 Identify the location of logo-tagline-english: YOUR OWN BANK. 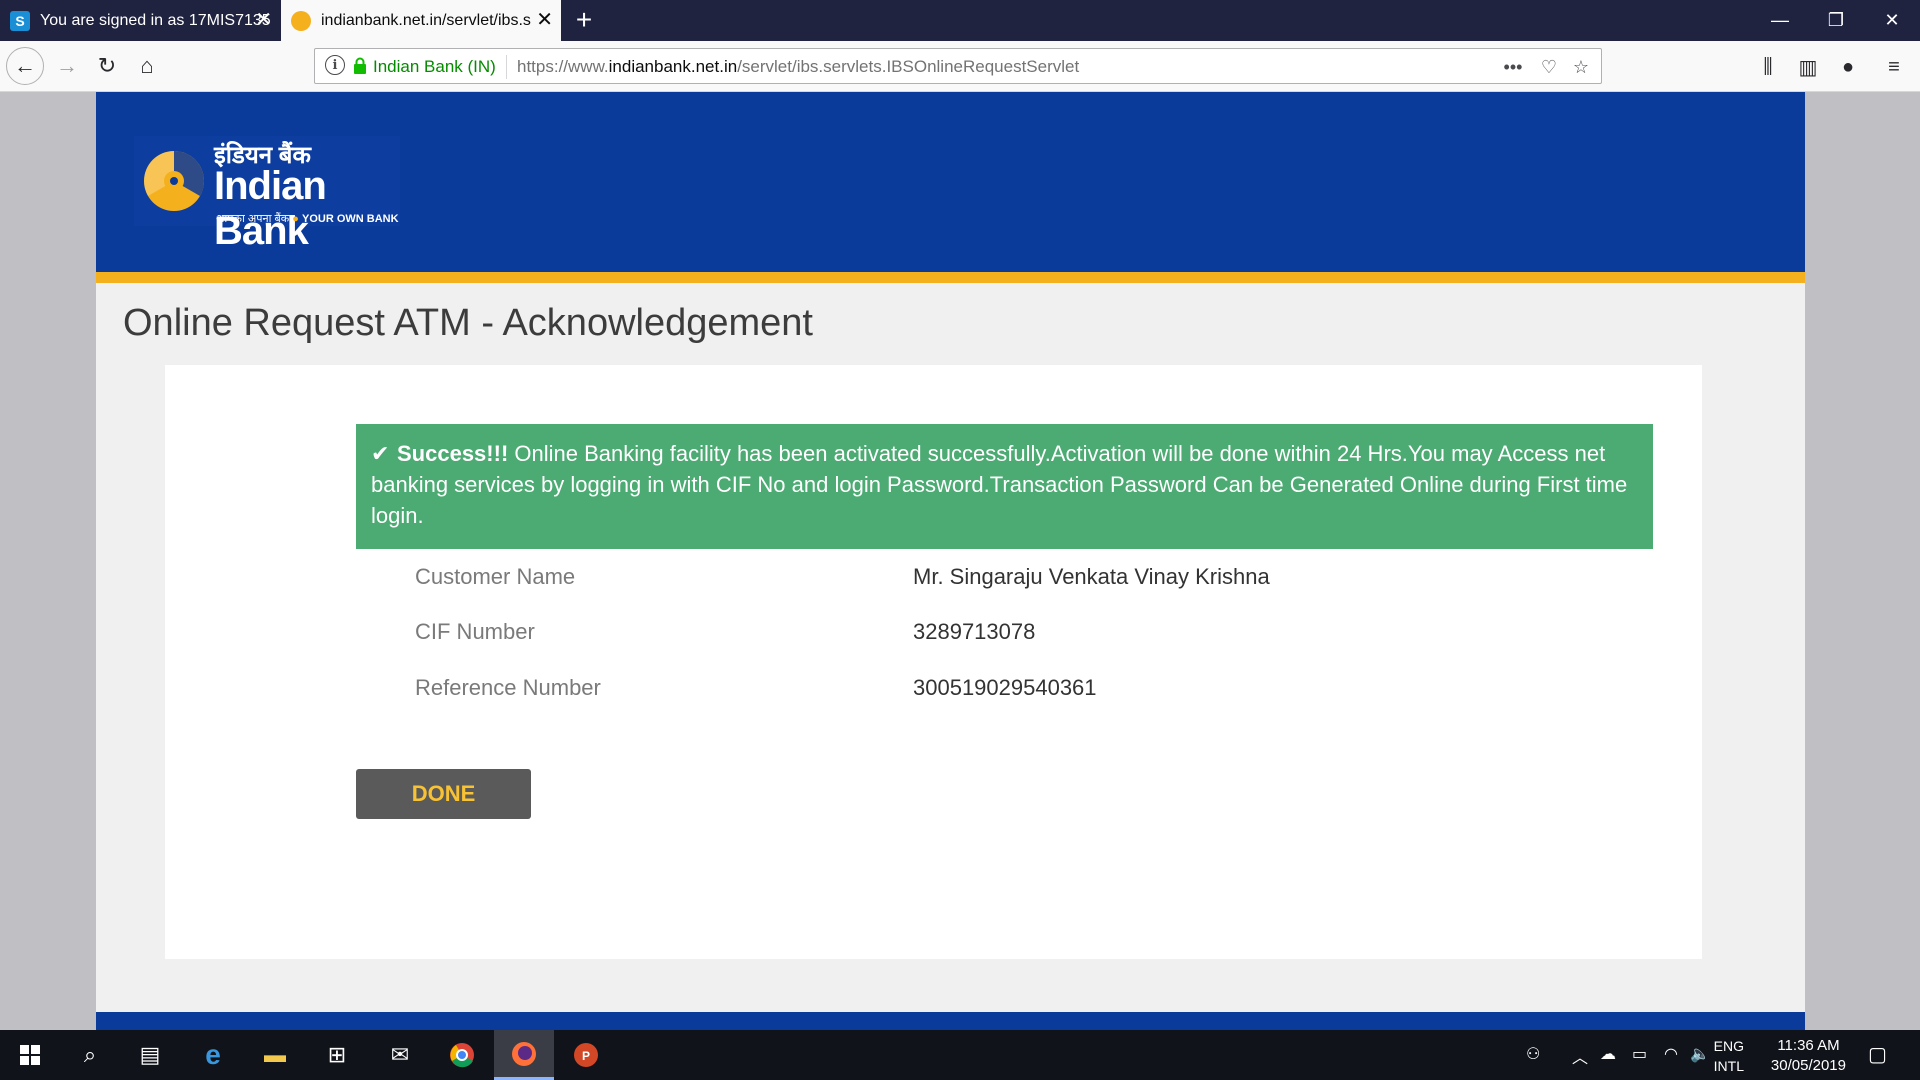
(350, 219).